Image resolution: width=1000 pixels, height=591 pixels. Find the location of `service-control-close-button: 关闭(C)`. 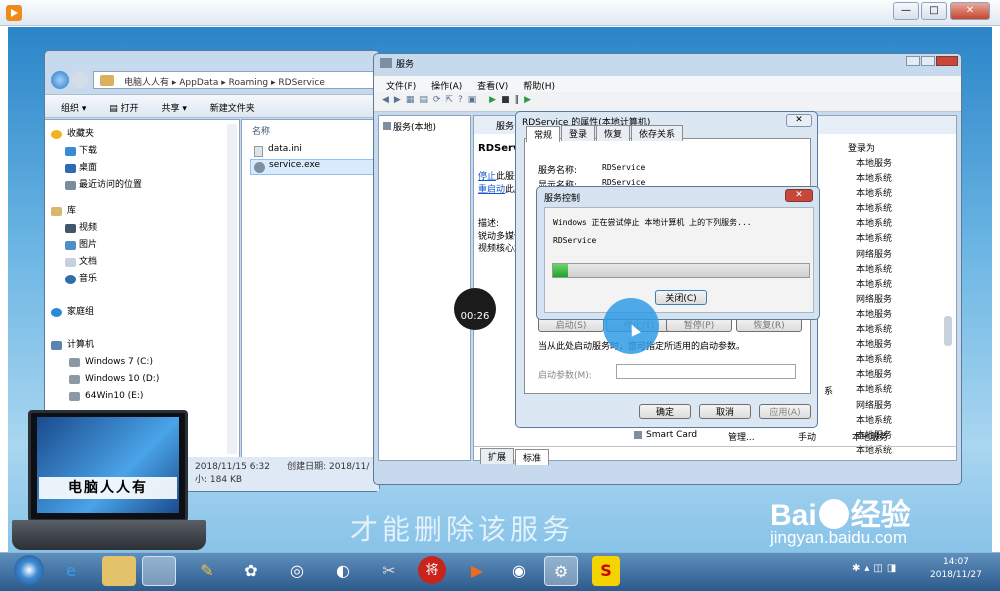

service-control-close-button: 关闭(C) is located at coordinates (681, 297).